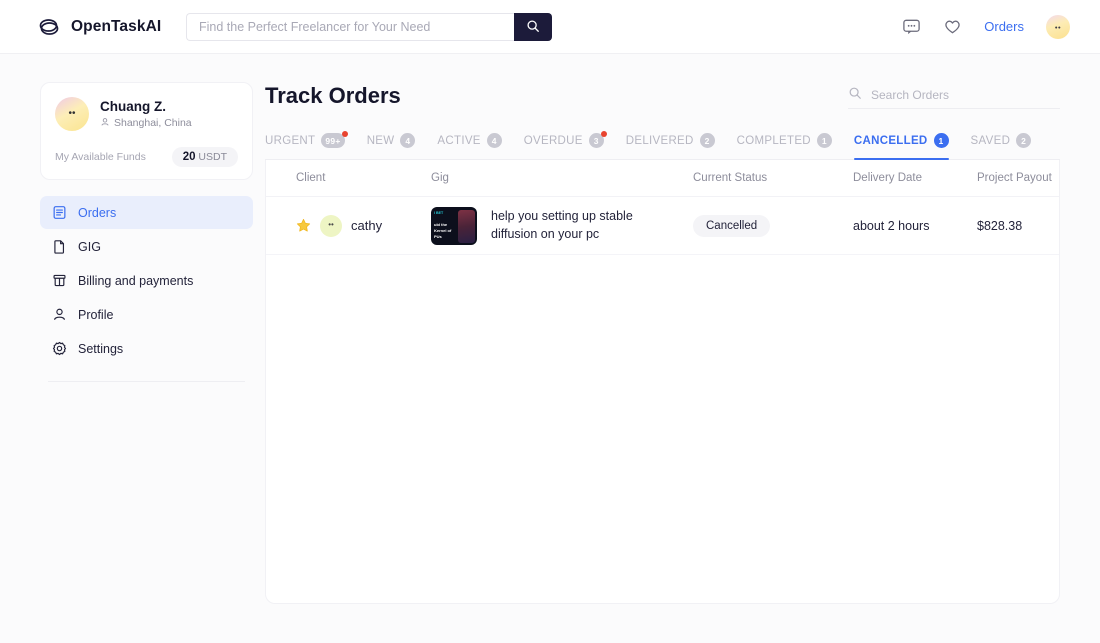 The height and width of the screenshot is (643, 1100). Describe the element at coordinates (59, 246) in the screenshot. I see `document-icon` at that location.